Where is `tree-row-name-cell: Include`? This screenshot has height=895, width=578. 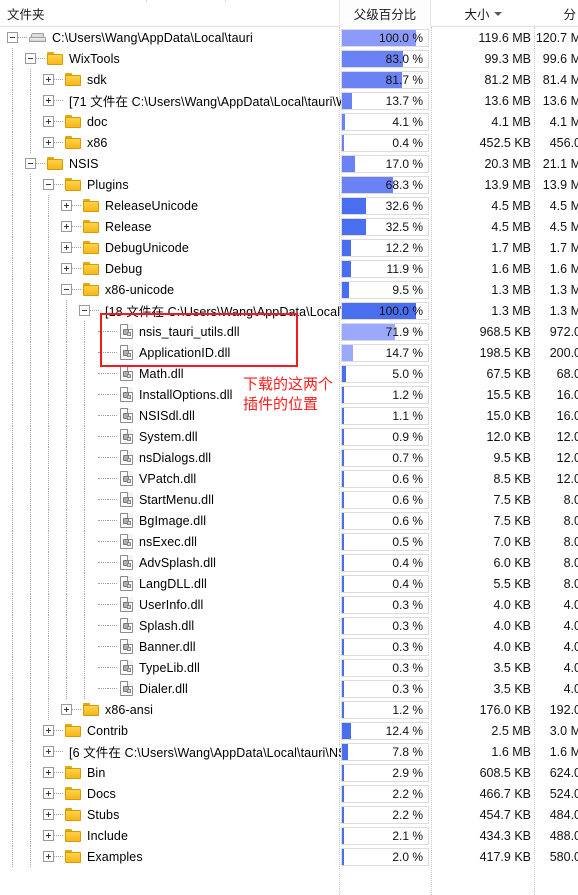 tree-row-name-cell: Include is located at coordinates (85, 835).